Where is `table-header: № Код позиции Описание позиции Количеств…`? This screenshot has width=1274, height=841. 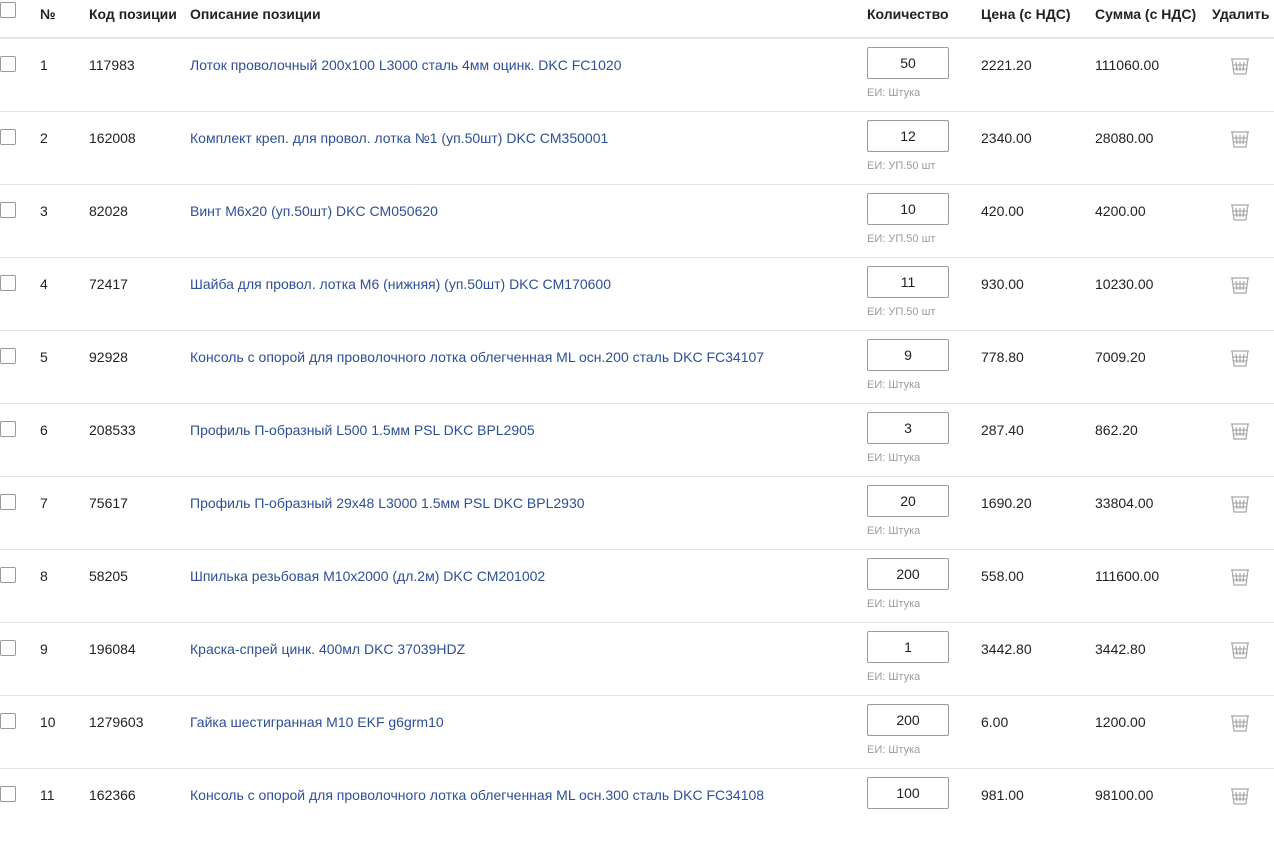
table-header: № Код позиции Описание позиции Количеств… is located at coordinates (637, 19).